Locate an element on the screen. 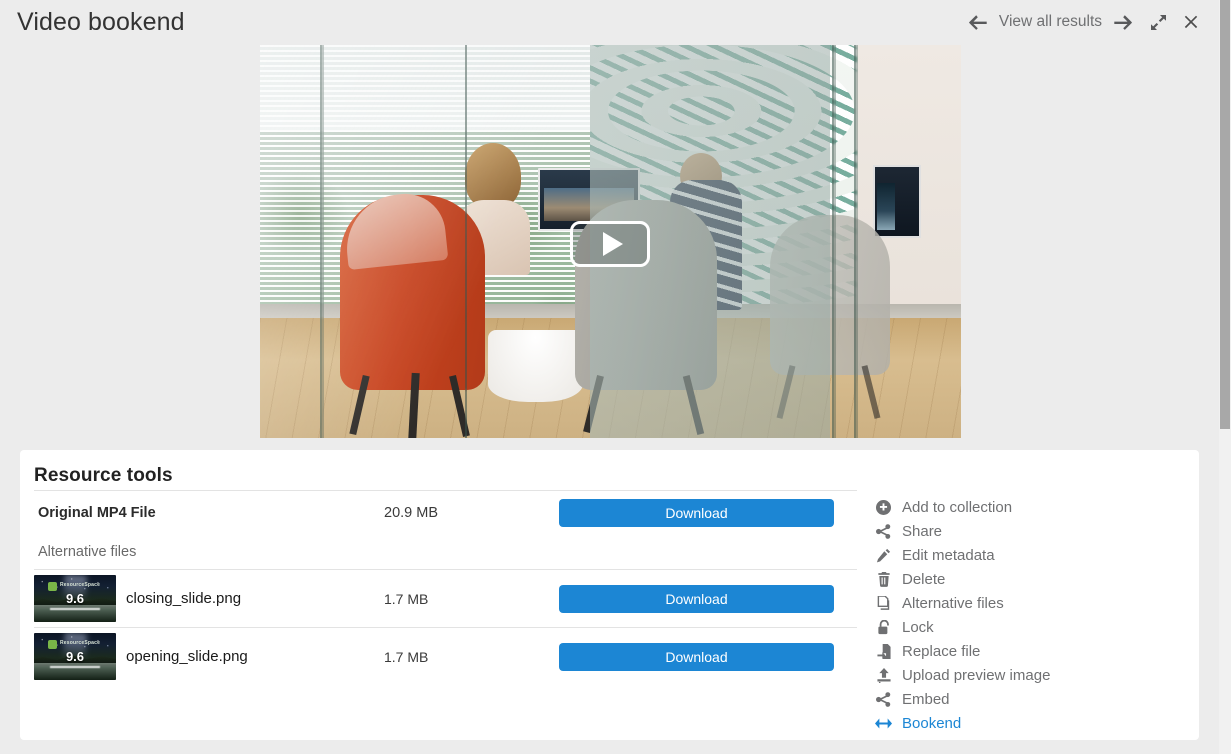  unlock-icon is located at coordinates (883, 627).